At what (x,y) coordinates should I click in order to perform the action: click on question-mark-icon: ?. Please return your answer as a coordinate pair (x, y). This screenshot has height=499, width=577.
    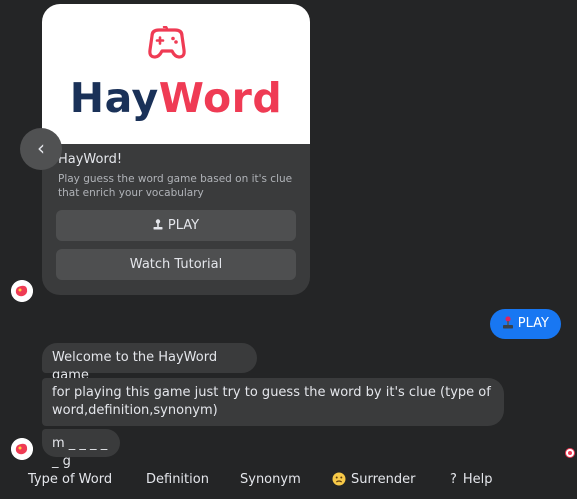
    Looking at the image, I should click on (453, 479).